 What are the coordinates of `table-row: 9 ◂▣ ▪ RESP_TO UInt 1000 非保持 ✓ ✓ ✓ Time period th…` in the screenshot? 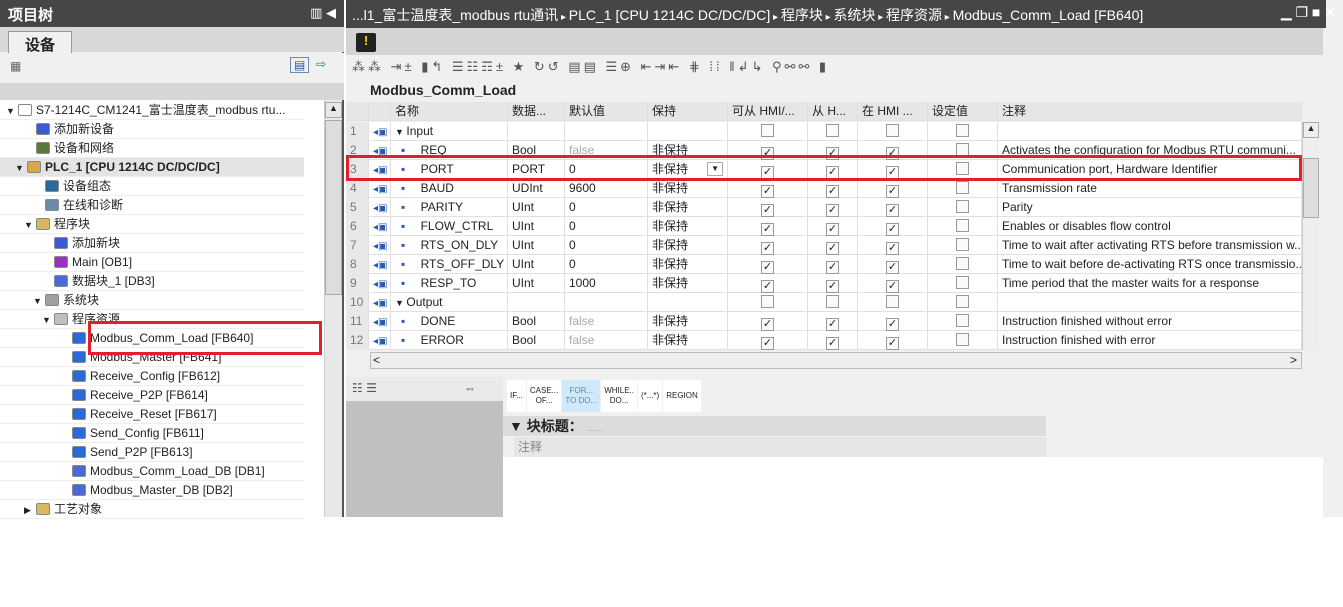 It's located at (824, 283).